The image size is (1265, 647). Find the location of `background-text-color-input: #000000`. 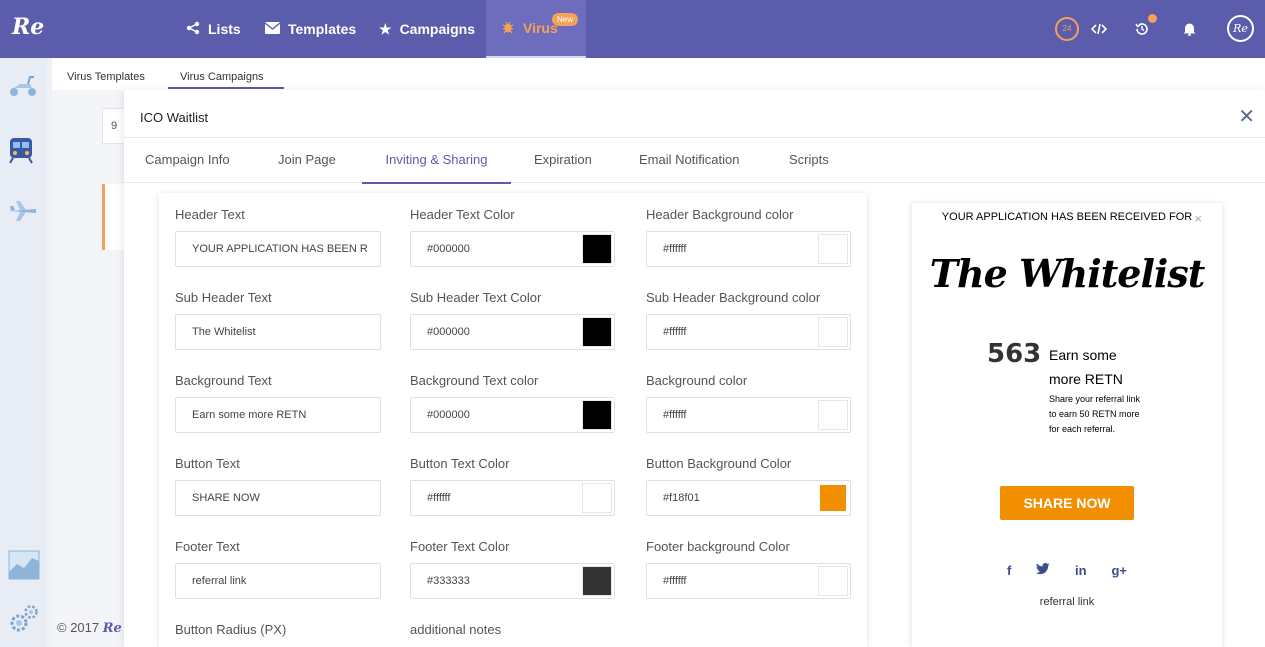

background-text-color-input: #000000 is located at coordinates (512, 415).